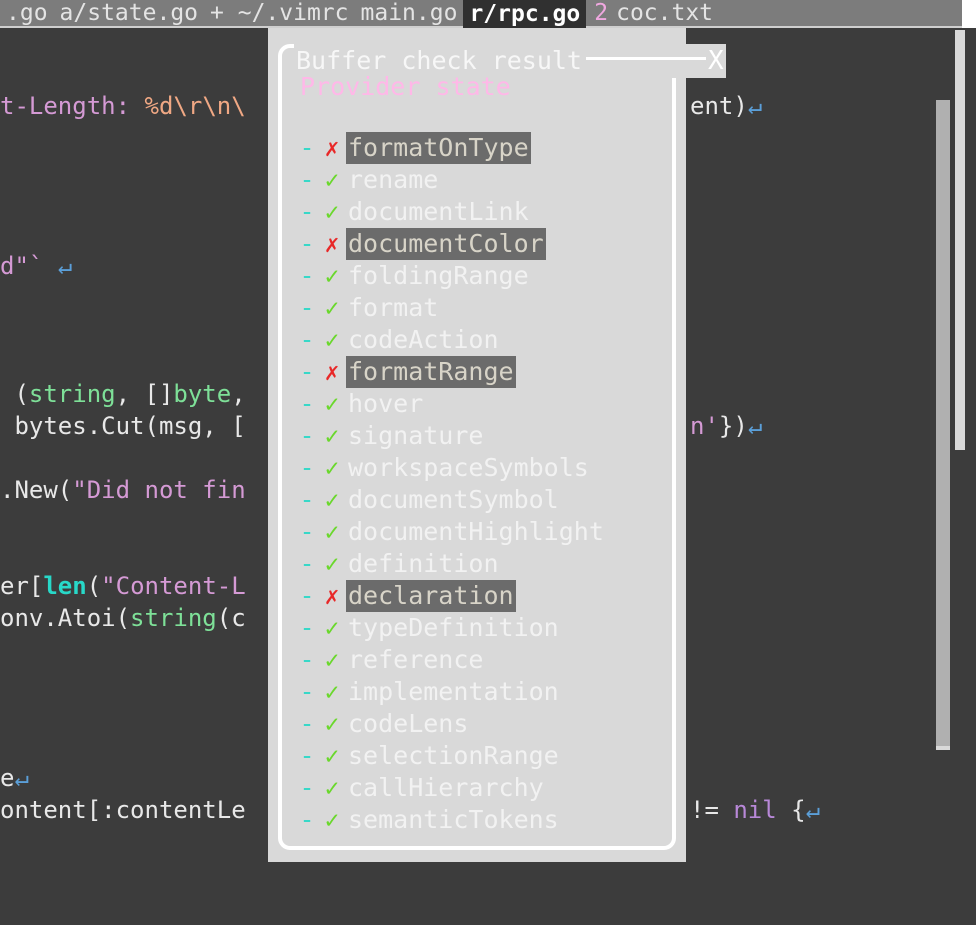  What do you see at coordinates (217, 106) in the screenshot?
I see `code-token: \n` at bounding box center [217, 106].